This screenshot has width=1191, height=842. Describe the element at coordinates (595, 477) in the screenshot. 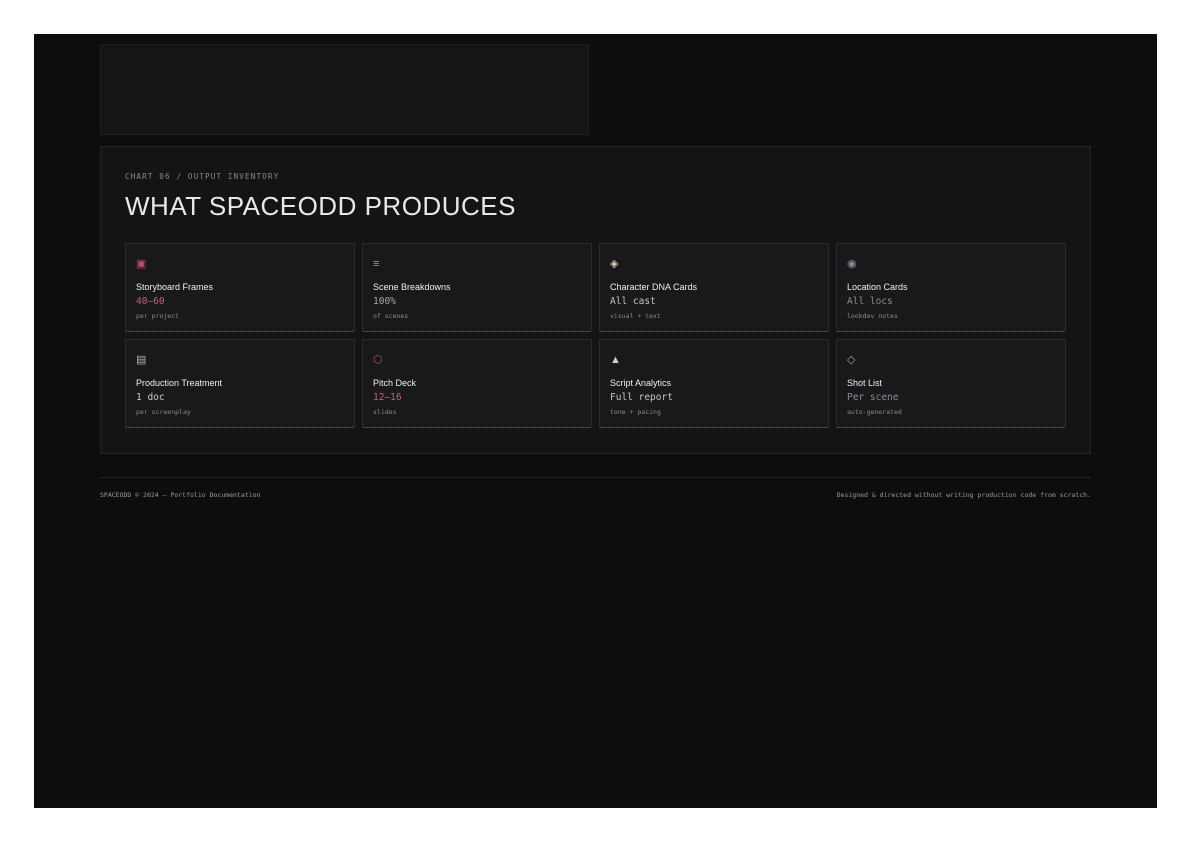

I see `footer-divider` at that location.